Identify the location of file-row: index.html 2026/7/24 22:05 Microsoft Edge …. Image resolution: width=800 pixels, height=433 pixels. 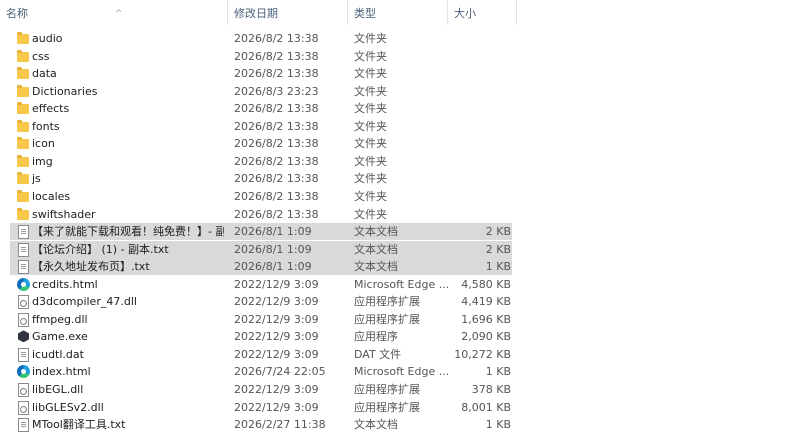
(261, 371).